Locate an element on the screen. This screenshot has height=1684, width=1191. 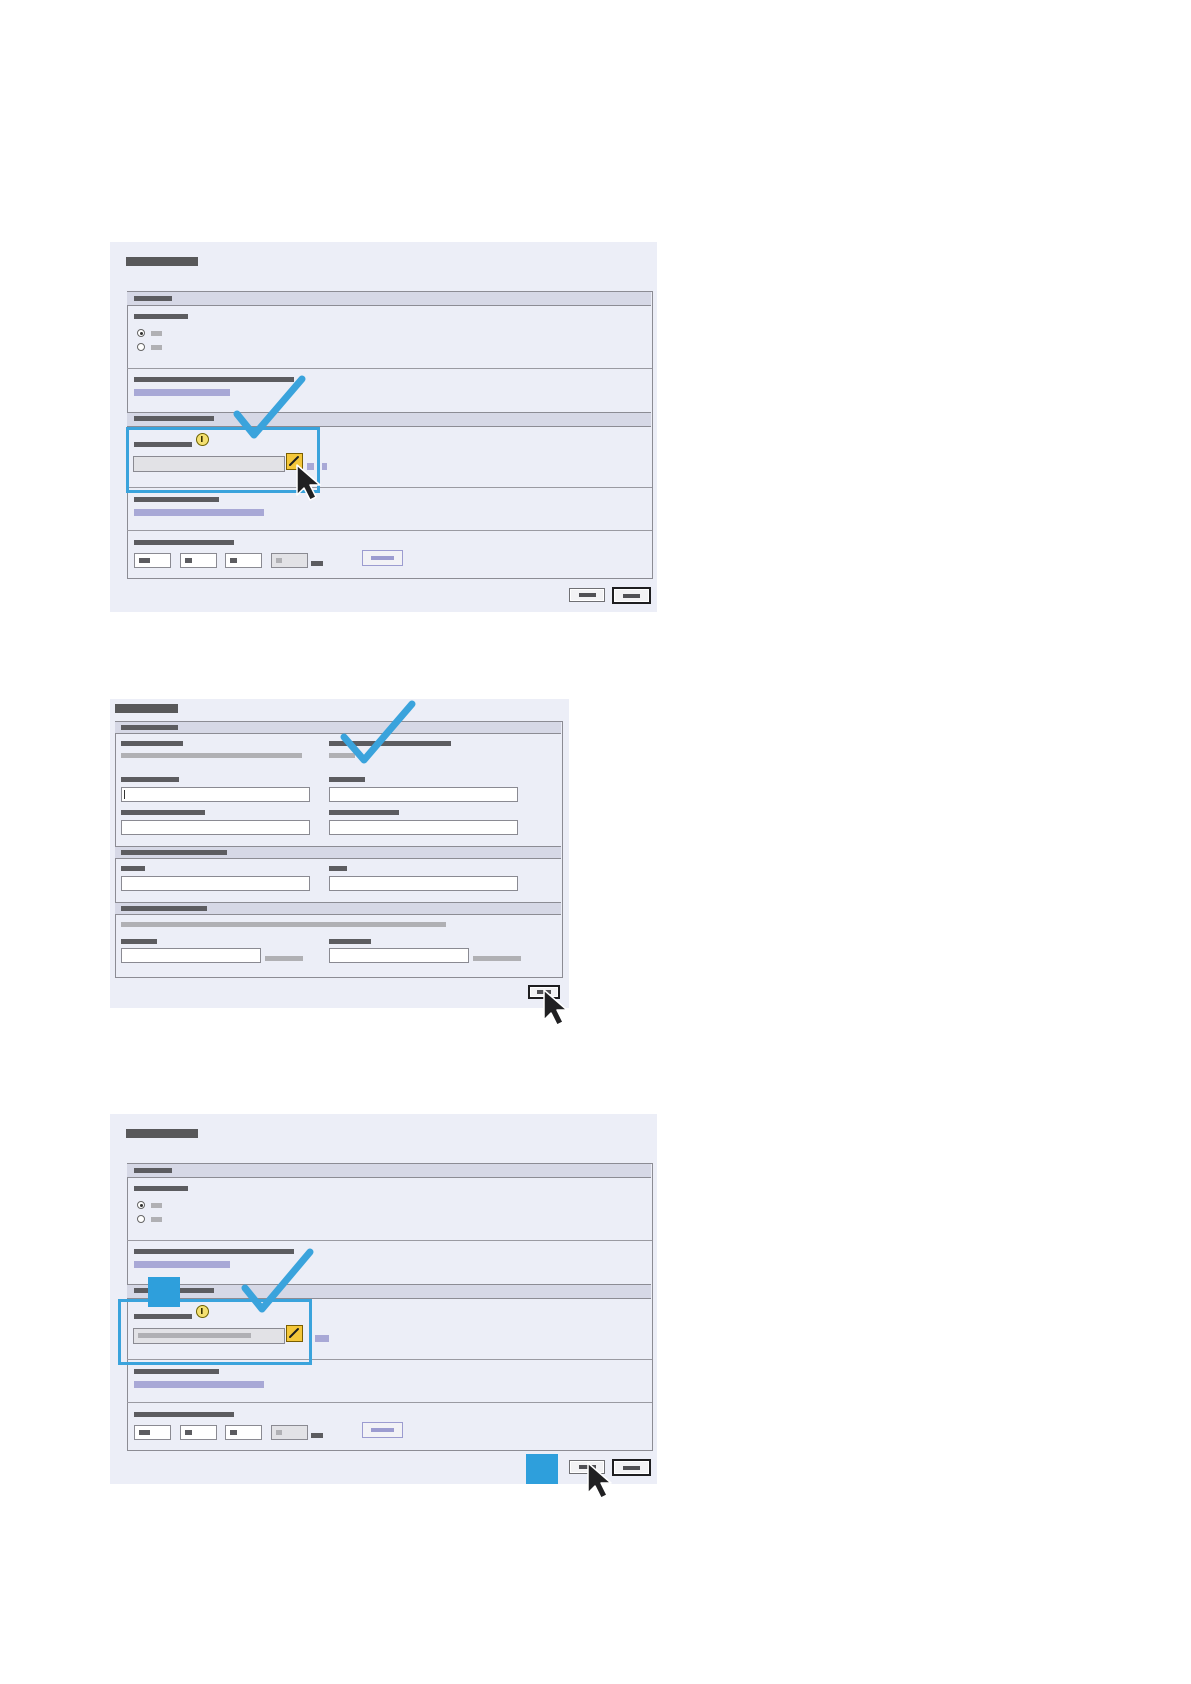
pencil-edit-icon is located at coordinates (294, 897).